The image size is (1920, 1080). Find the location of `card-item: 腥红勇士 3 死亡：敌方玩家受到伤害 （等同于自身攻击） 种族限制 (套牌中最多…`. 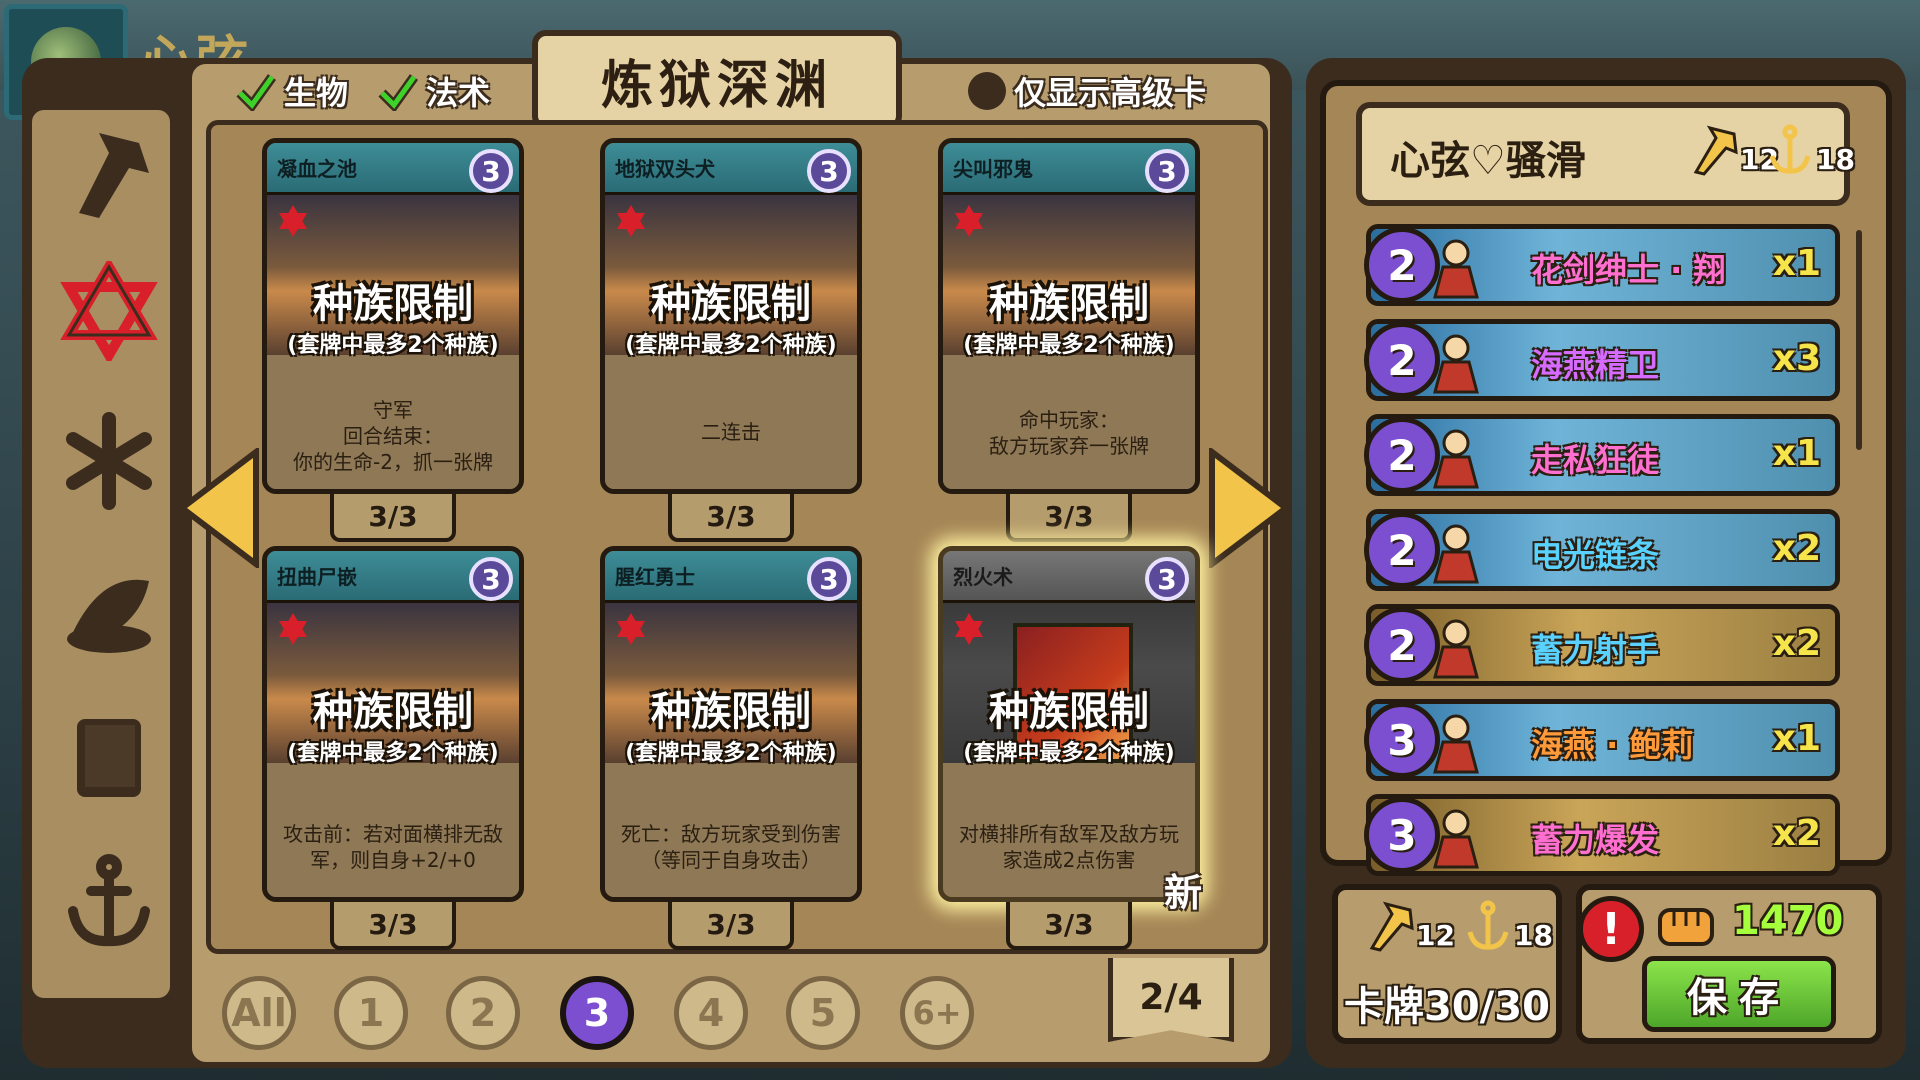

card-item: 腥红勇士 3 死亡：敌方玩家受到伤害 （等同于自身攻击） 种族限制 (套牌中最多… is located at coordinates (731, 724).